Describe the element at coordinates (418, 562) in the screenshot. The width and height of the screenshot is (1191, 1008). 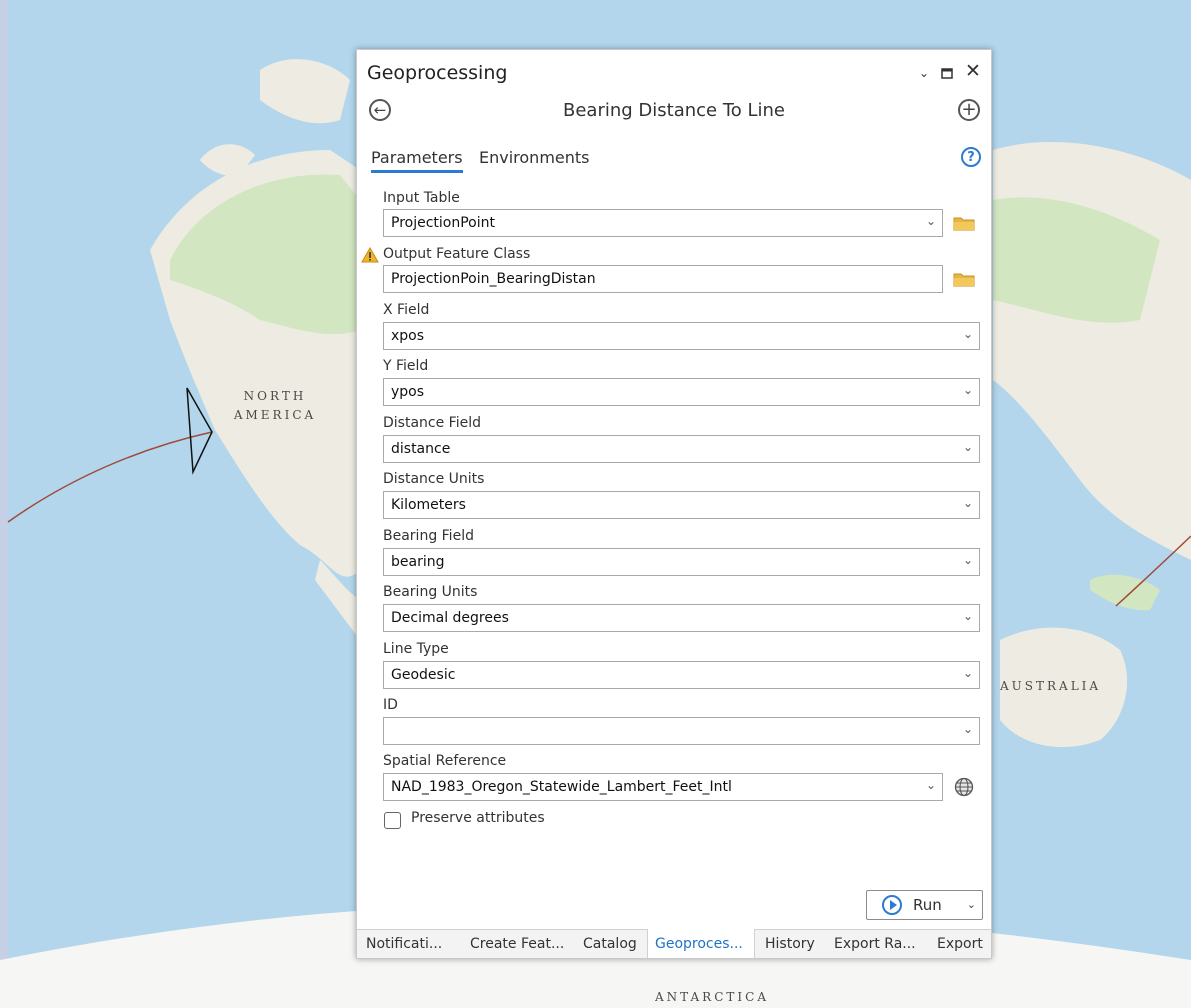
I see `bearing-field-value: bearing` at that location.